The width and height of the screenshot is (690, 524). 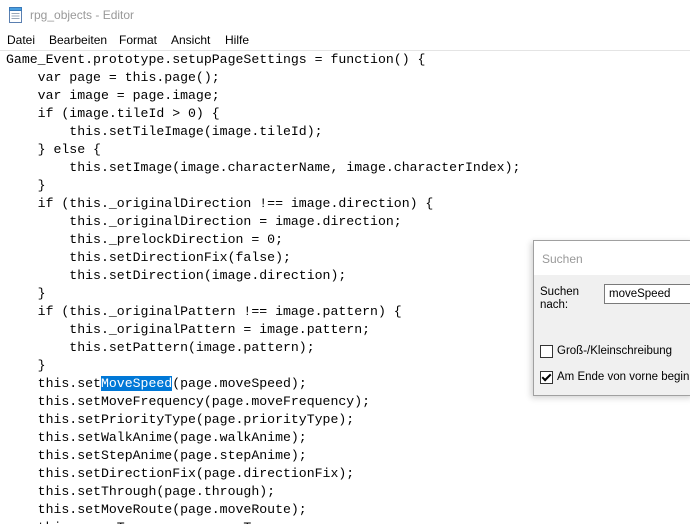 I want to click on match-case-option: Groß-/Kleinschreibung, so click(x=606, y=351).